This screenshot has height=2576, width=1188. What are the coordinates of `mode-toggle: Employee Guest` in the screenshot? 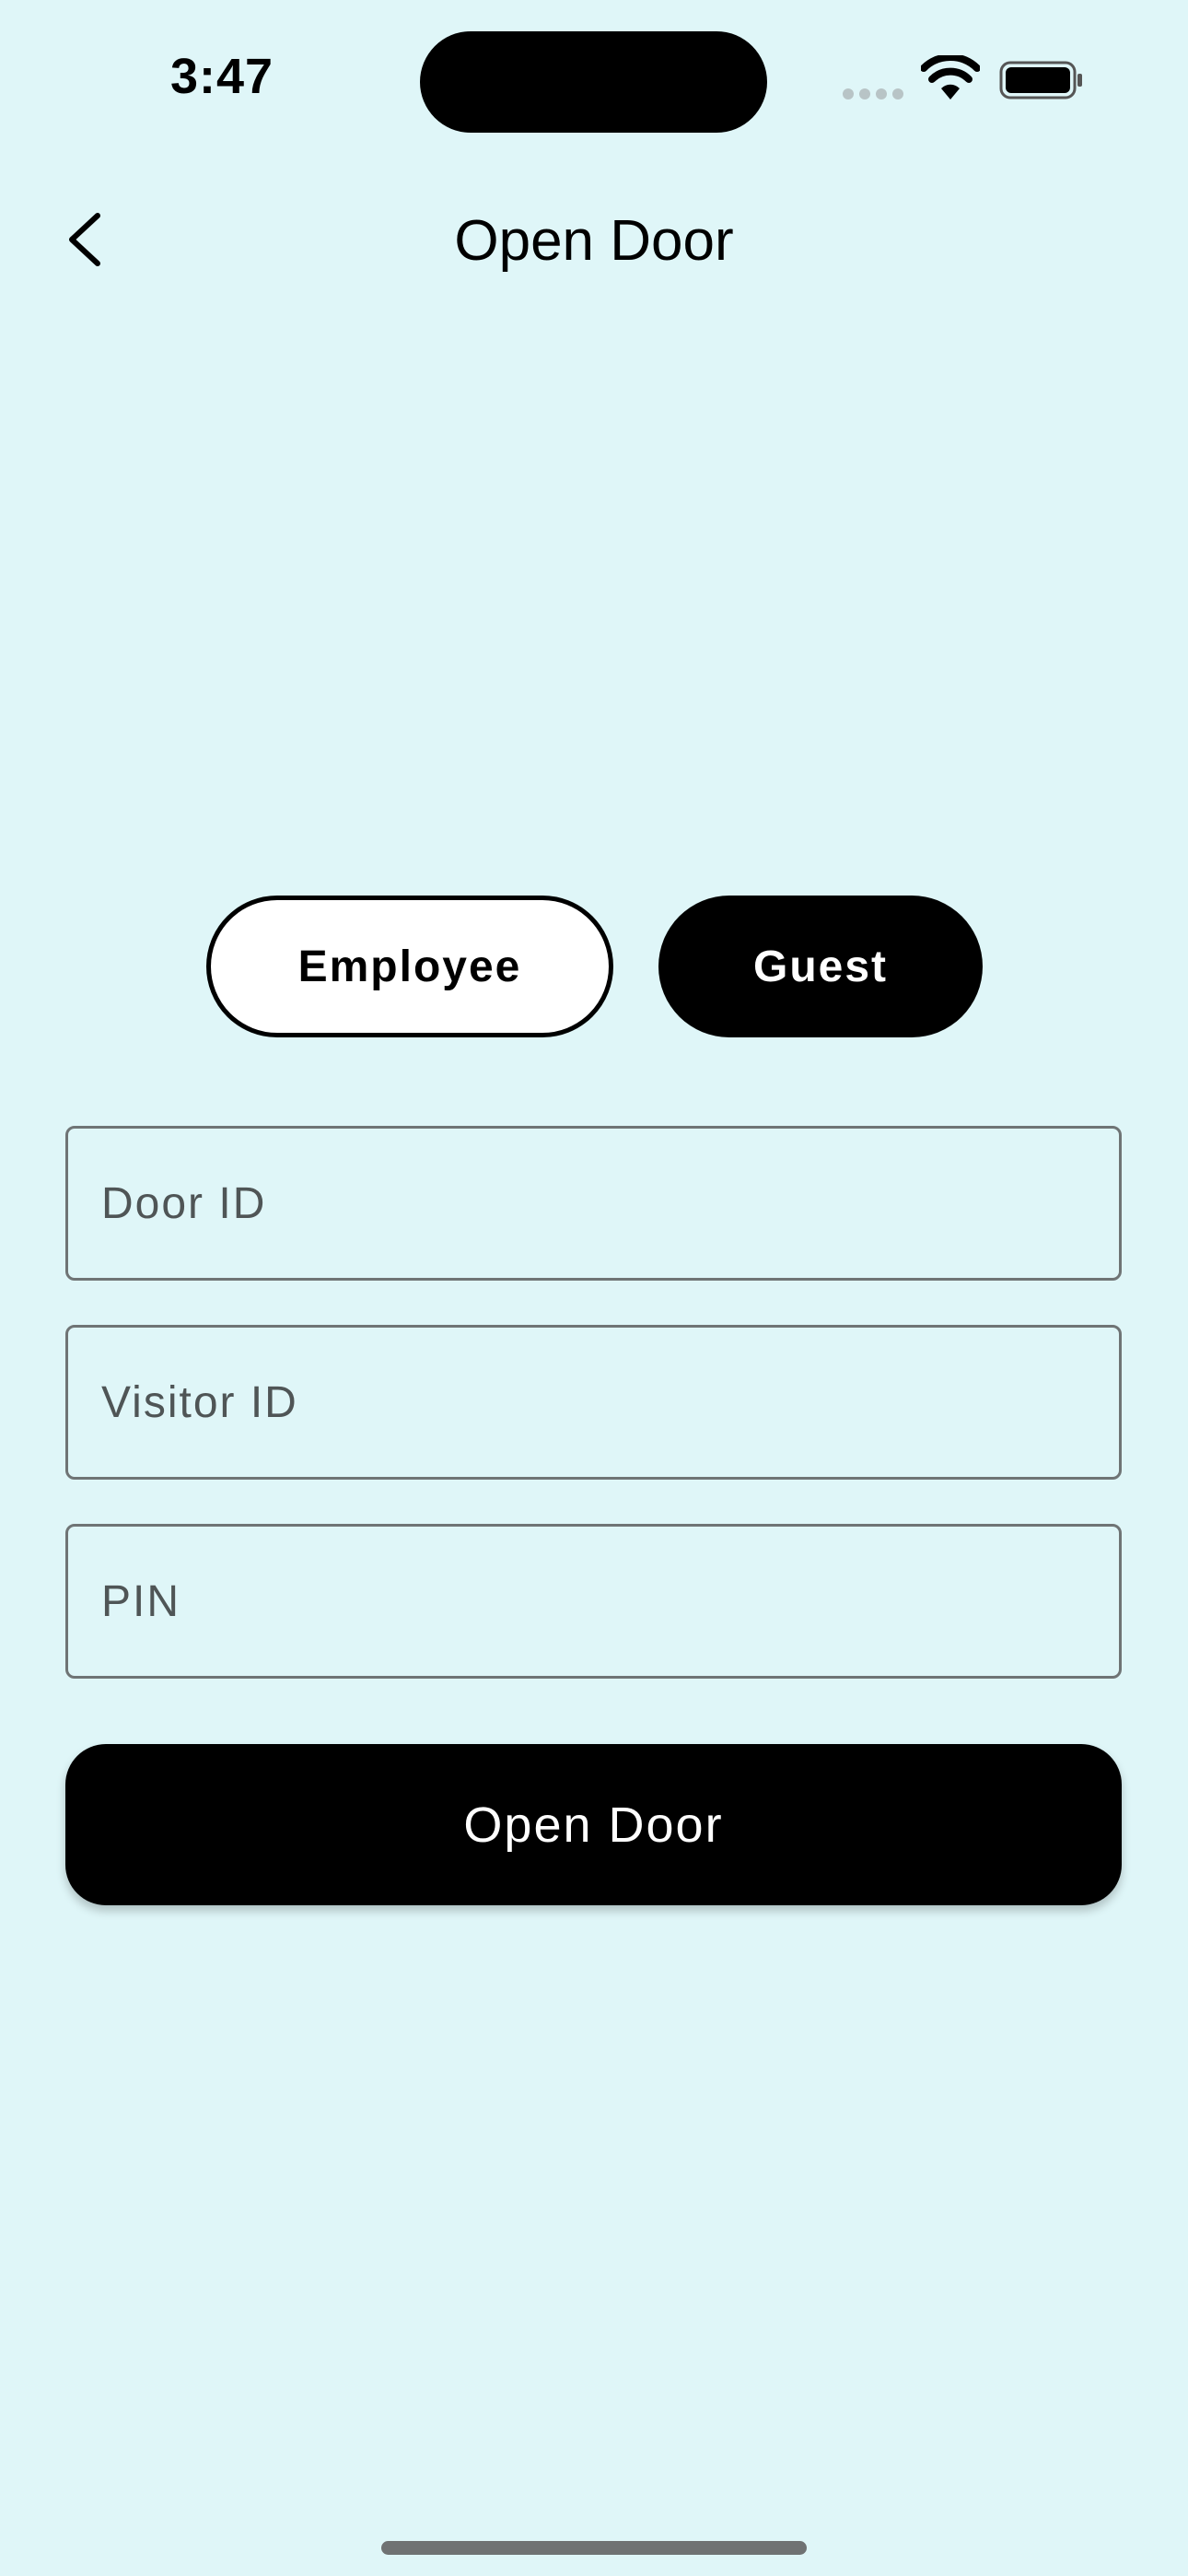 It's located at (594, 967).